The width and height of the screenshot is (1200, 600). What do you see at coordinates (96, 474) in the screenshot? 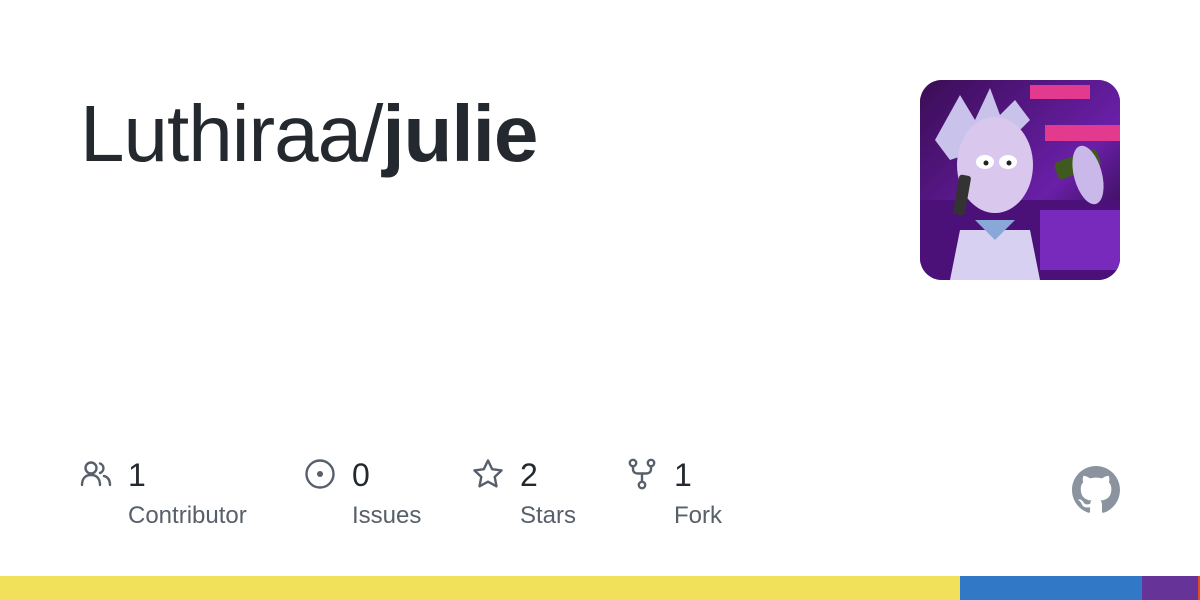
I see `people-icon` at bounding box center [96, 474].